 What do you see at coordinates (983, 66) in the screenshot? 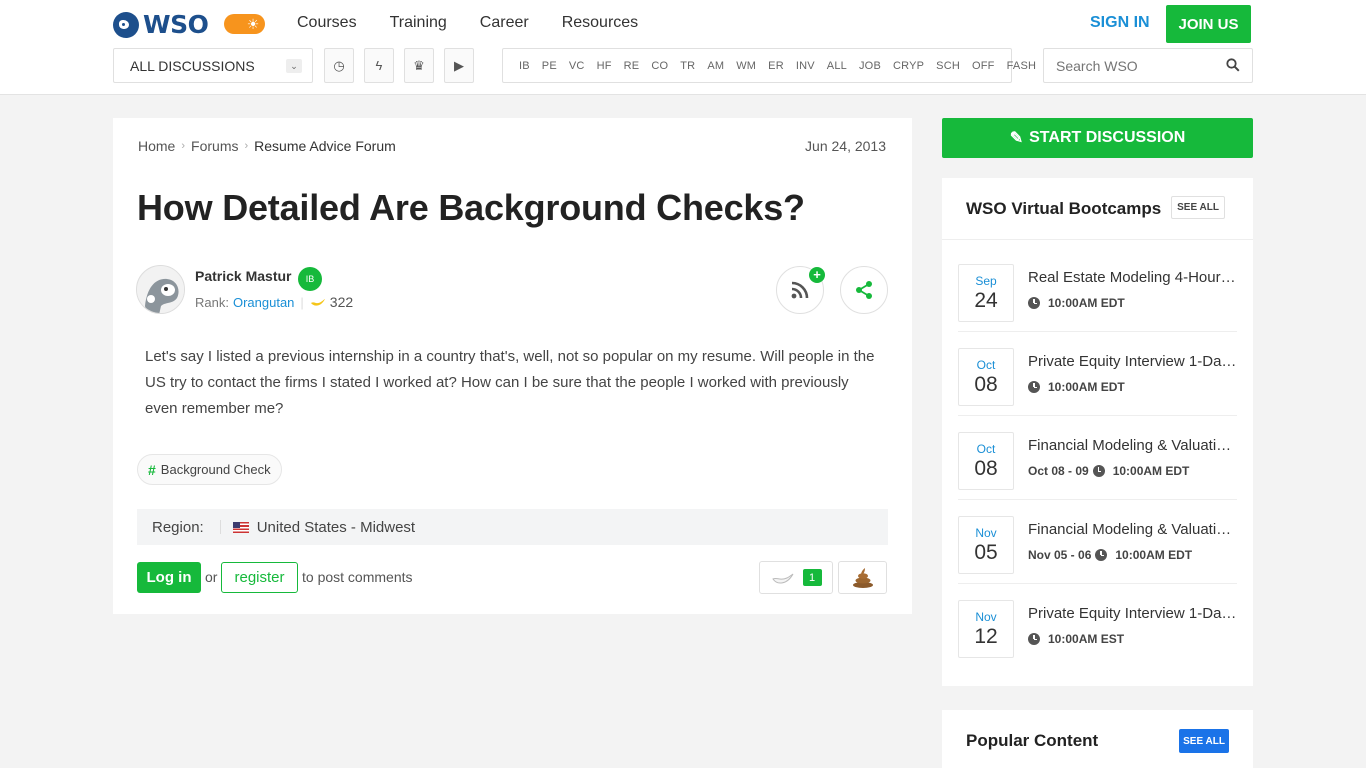
I see `category-off: OFF` at bounding box center [983, 66].